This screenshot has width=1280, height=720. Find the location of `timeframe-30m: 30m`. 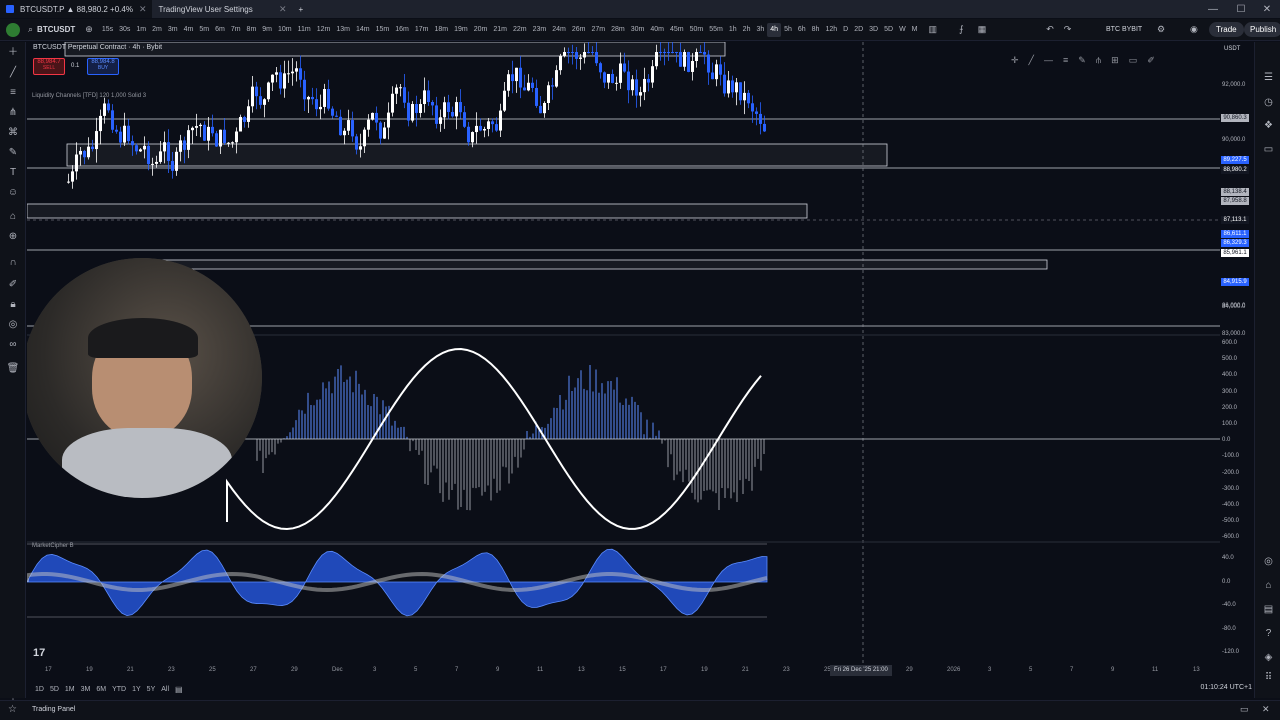

timeframe-30m: 30m is located at coordinates (638, 30).